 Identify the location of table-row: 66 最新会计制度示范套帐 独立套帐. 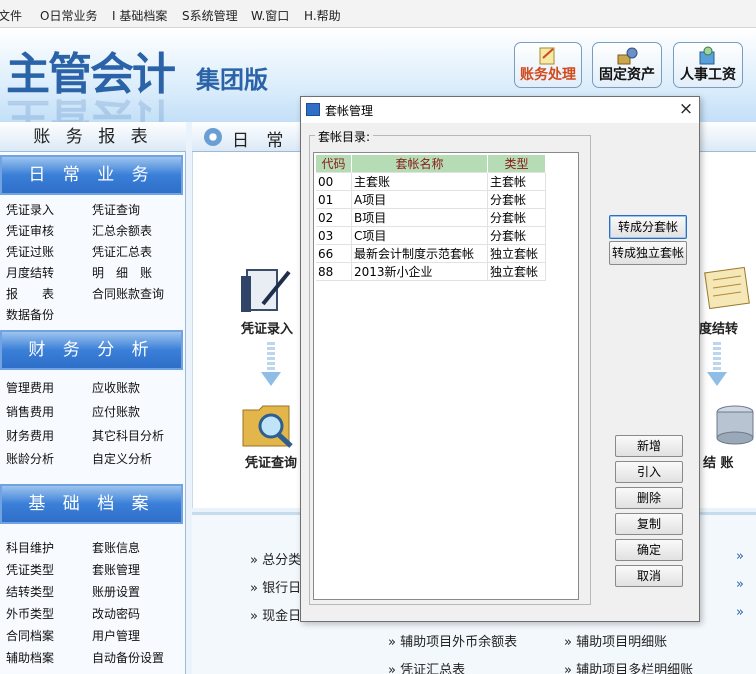
(431, 254).